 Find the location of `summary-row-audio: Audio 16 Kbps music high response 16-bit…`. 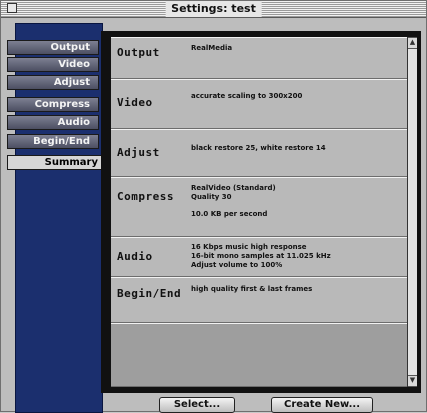

summary-row-audio: Audio 16 Kbps music high response 16-bit… is located at coordinates (259, 257).